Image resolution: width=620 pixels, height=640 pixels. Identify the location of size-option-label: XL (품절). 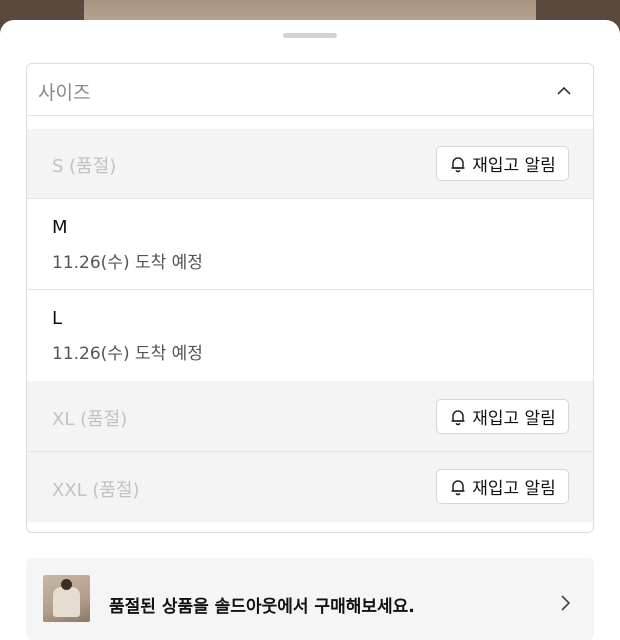
(90, 419).